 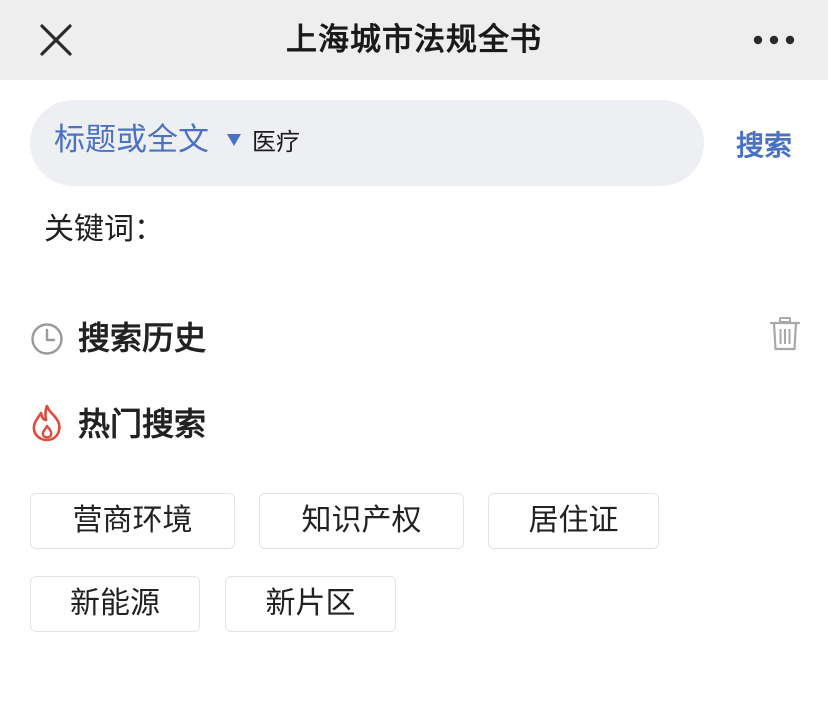 I want to click on flame-icon, so click(x=47, y=423).